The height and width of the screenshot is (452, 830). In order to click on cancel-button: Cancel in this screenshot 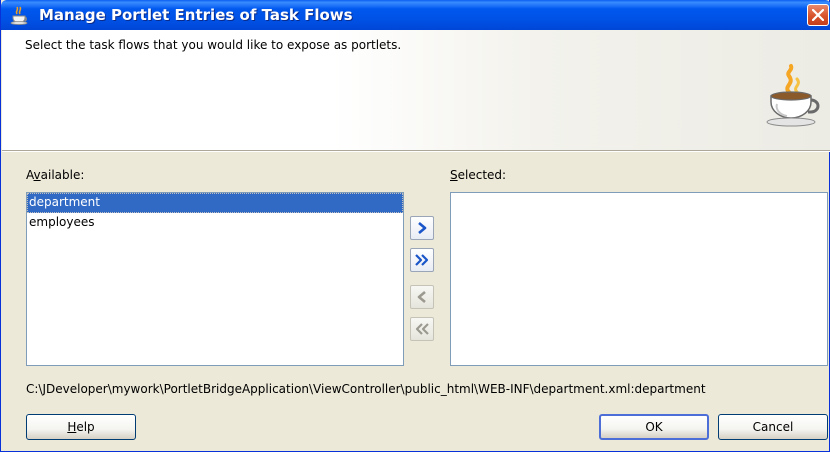, I will do `click(773, 427)`.